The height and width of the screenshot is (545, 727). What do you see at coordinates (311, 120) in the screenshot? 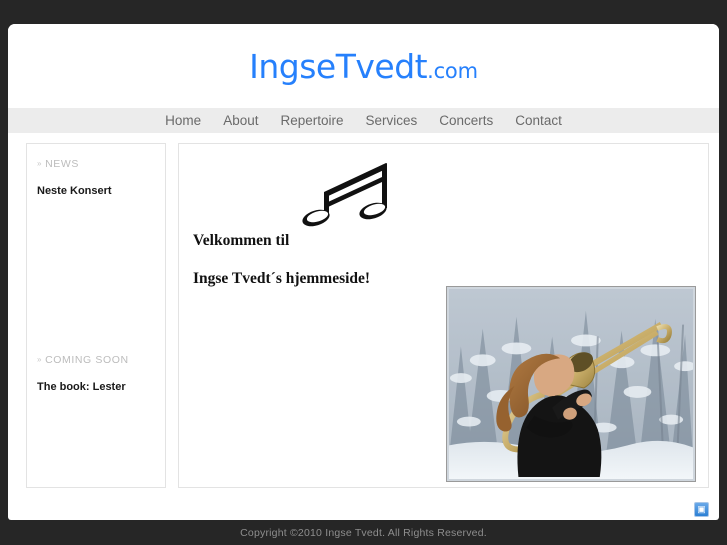
I see `nav-item-repertoire: Repertoire` at bounding box center [311, 120].